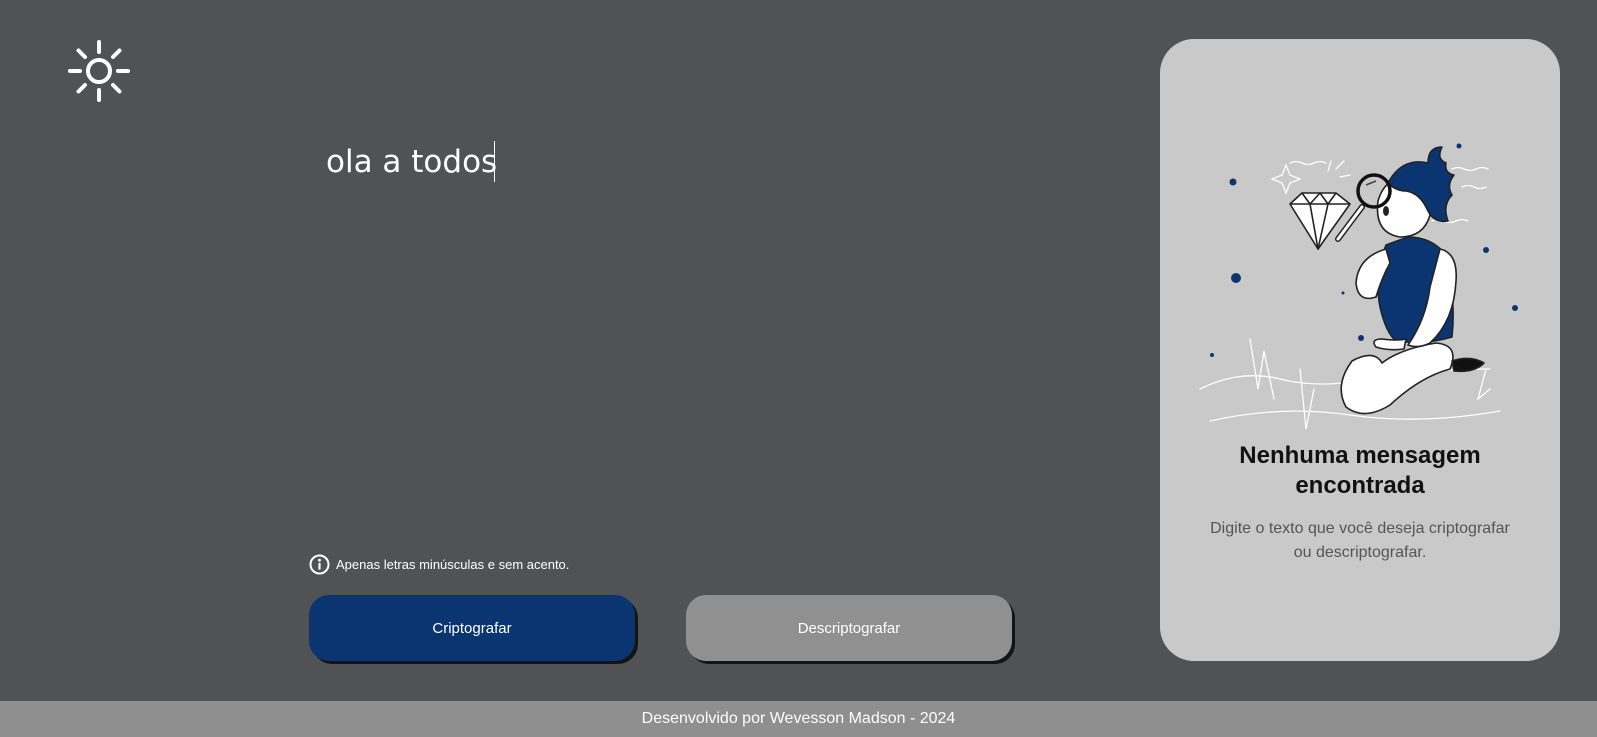  What do you see at coordinates (798, 719) in the screenshot?
I see `footer: Desenvolvido por Wevesson Madson - 2024` at bounding box center [798, 719].